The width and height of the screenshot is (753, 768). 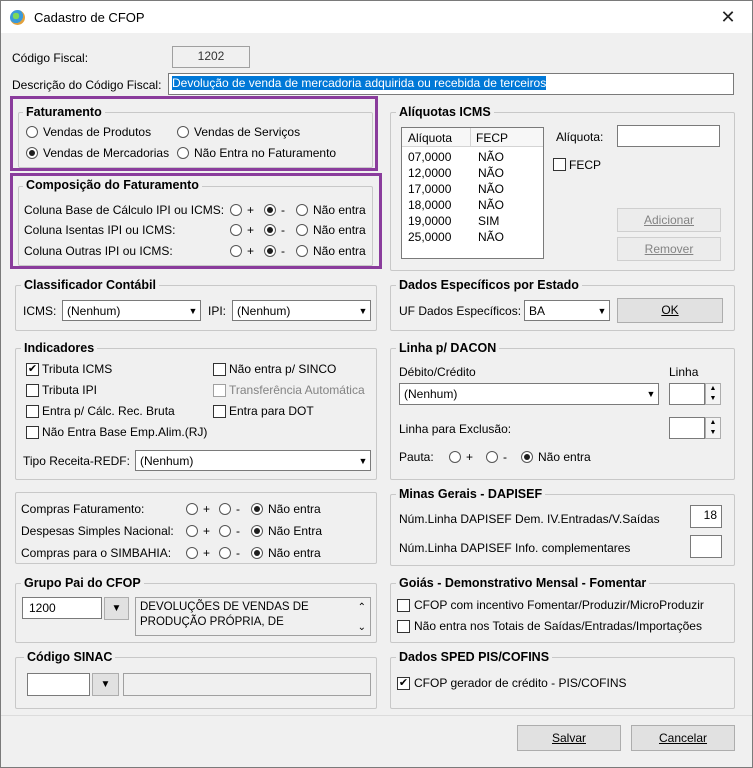 What do you see at coordinates (523, 583) in the screenshot?
I see `goias-title: Goiás - Demonstrativo Mensal - Fomentar` at bounding box center [523, 583].